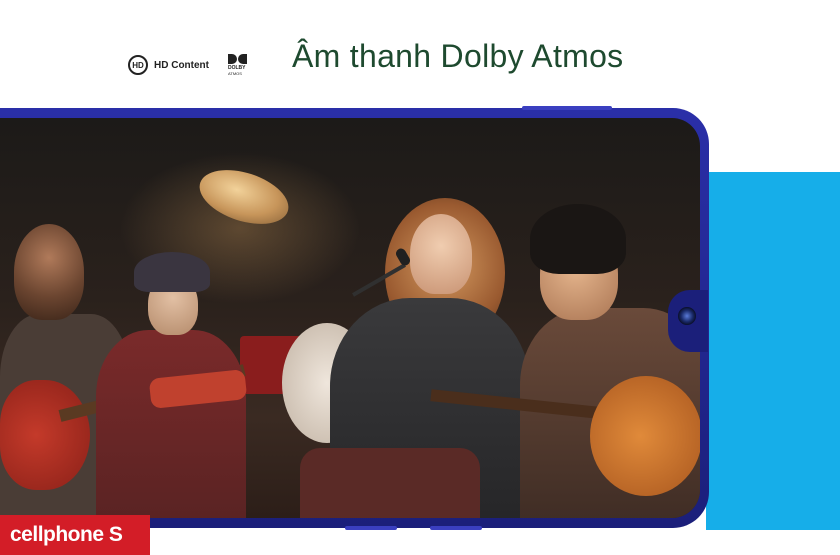 The image size is (840, 555). What do you see at coordinates (181, 65) in the screenshot?
I see `hd-content-label: HD Content` at bounding box center [181, 65].